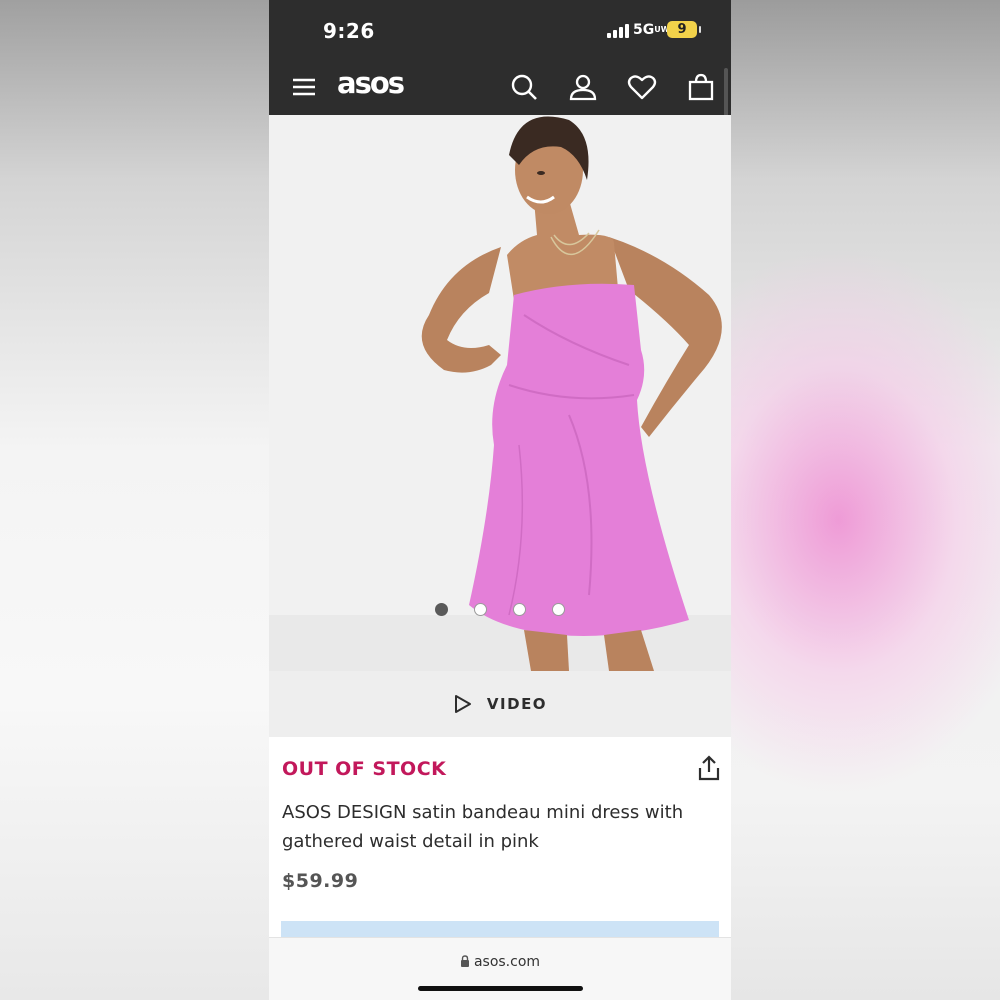 This screenshot has height=1000, width=1000. I want to click on status-bar: 9:26 5GUW 9, so click(500, 30).